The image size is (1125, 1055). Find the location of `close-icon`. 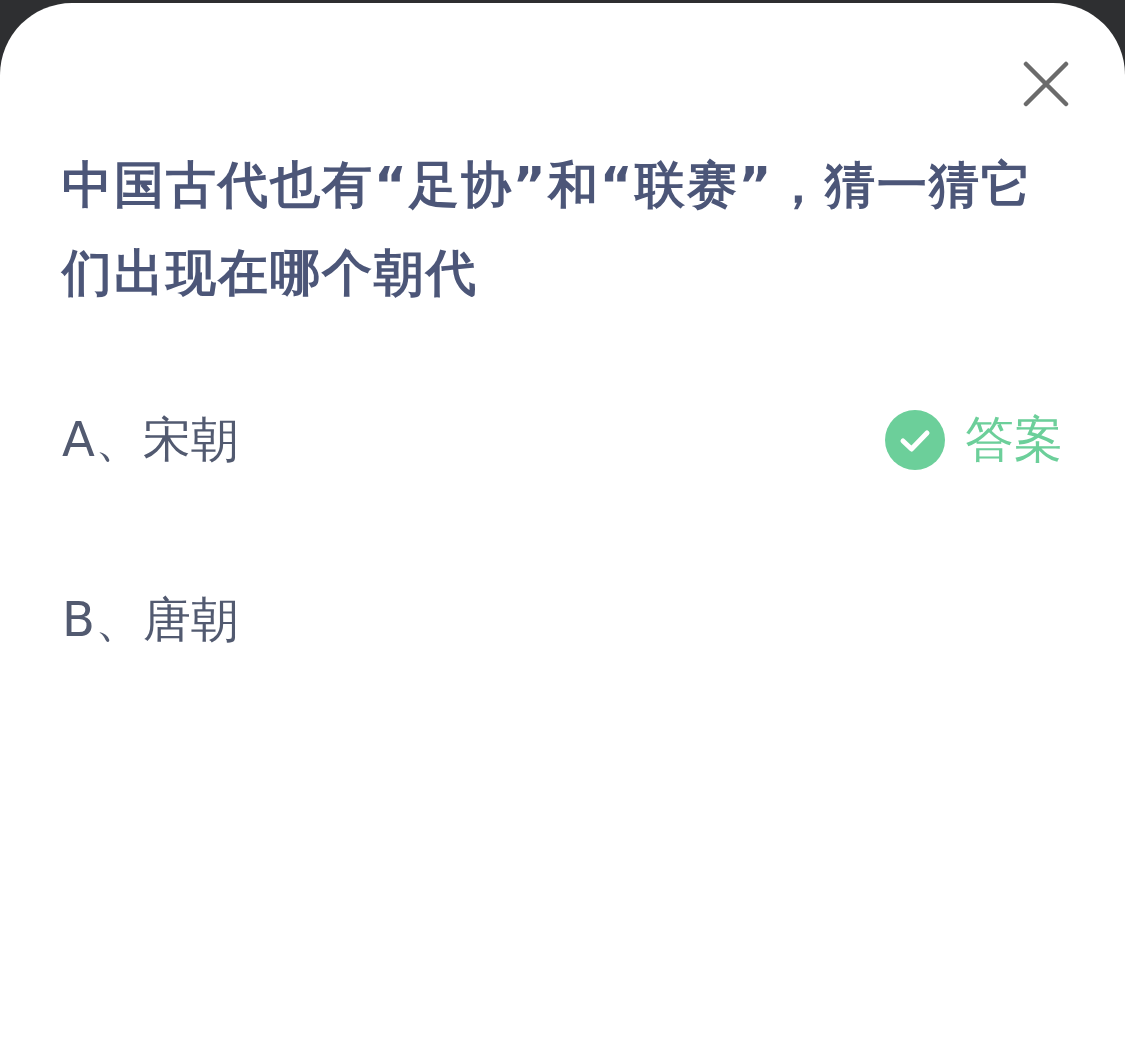

close-icon is located at coordinates (1046, 84).